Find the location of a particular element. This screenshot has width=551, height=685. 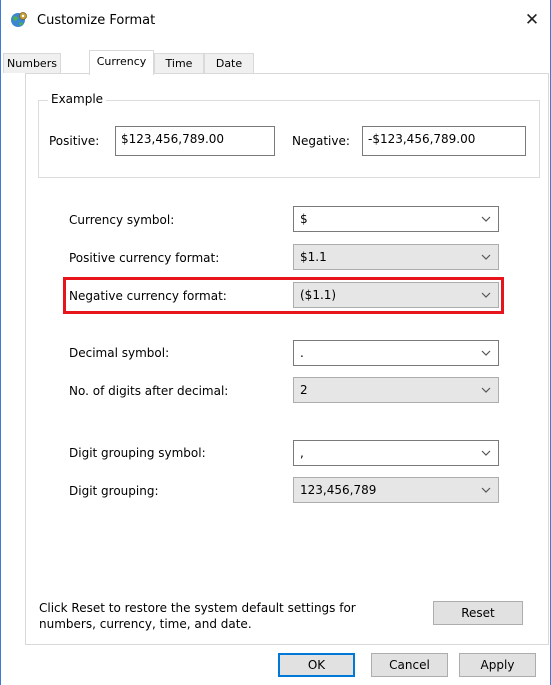

currency-symbol-dropdown: $ is located at coordinates (396, 219).